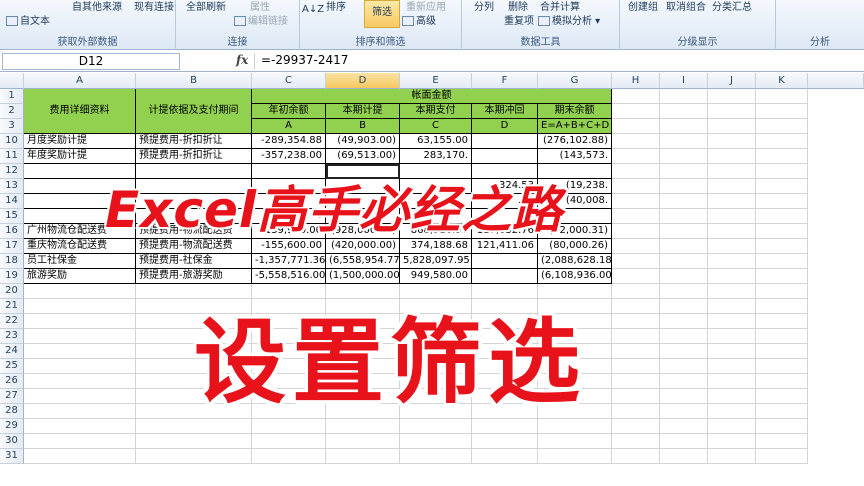  What do you see at coordinates (28, 19) in the screenshot?
I see `from-text-button: 自文本` at bounding box center [28, 19].